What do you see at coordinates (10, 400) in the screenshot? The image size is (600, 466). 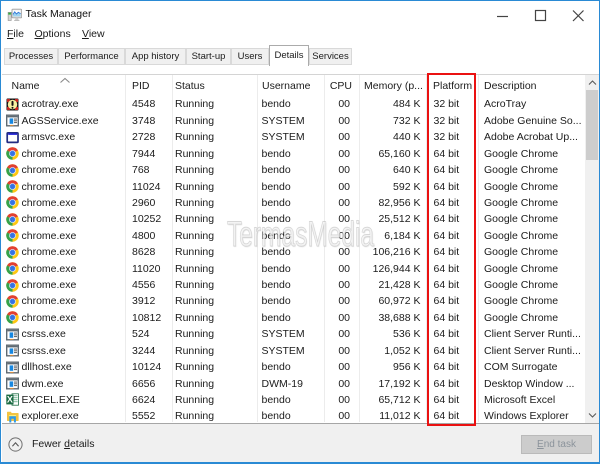 I see `svg-text: X` at bounding box center [10, 400].